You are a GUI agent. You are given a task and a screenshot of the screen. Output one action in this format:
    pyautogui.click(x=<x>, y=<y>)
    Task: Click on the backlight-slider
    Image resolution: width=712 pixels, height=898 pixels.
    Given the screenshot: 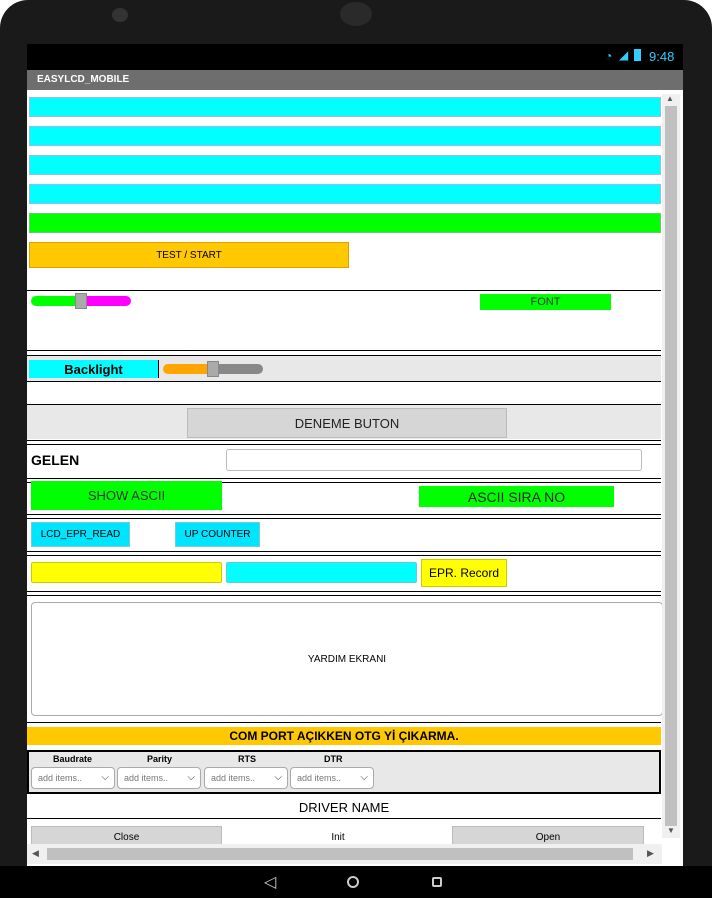 What is the action you would take?
    pyautogui.click(x=213, y=369)
    